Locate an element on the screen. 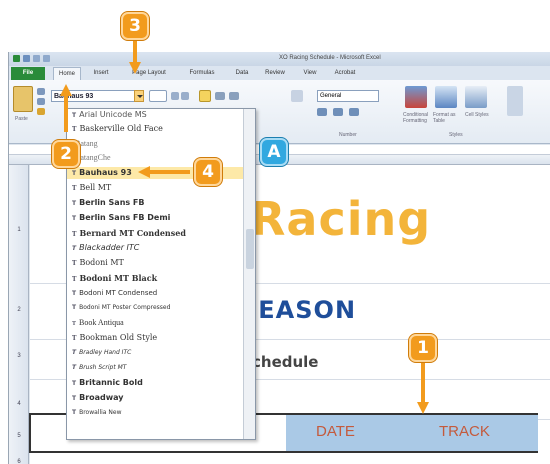 This screenshot has height=464, width=550. align-middle-icon is located at coordinates (220, 96).